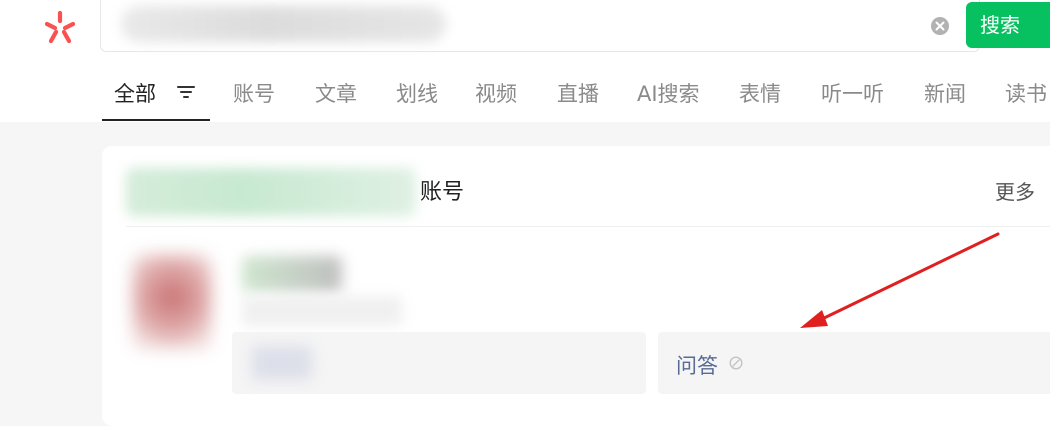  What do you see at coordinates (60, 26) in the screenshot?
I see `logo-icon` at bounding box center [60, 26].